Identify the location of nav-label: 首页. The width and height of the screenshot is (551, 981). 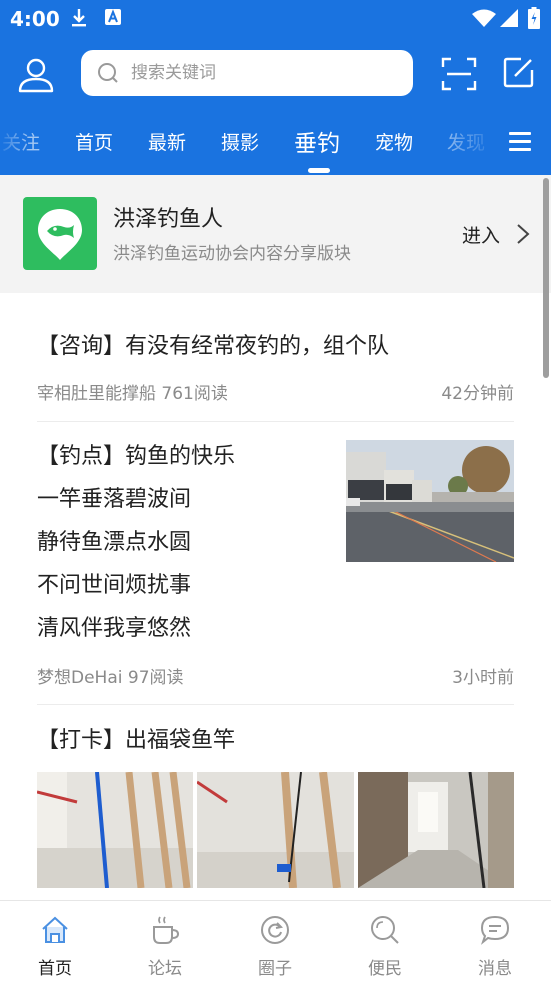
(55, 969).